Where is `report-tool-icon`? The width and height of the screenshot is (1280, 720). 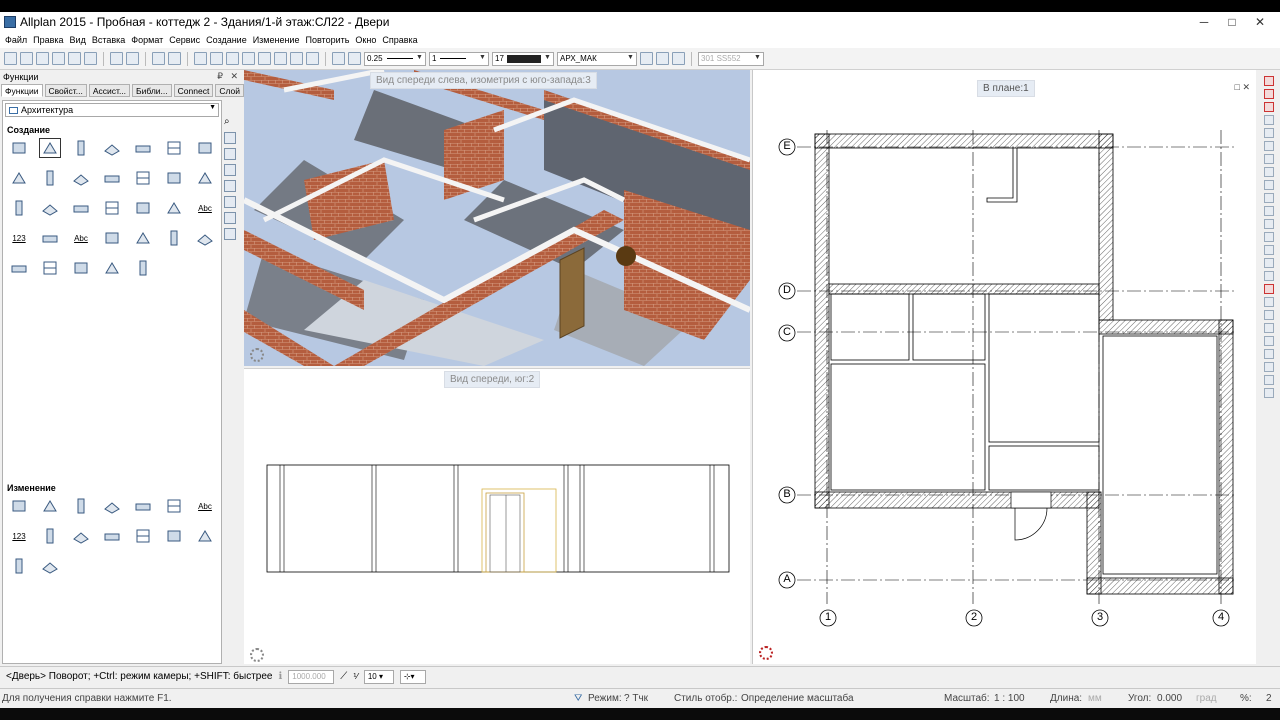
report-tool-icon is located at coordinates (143, 238).